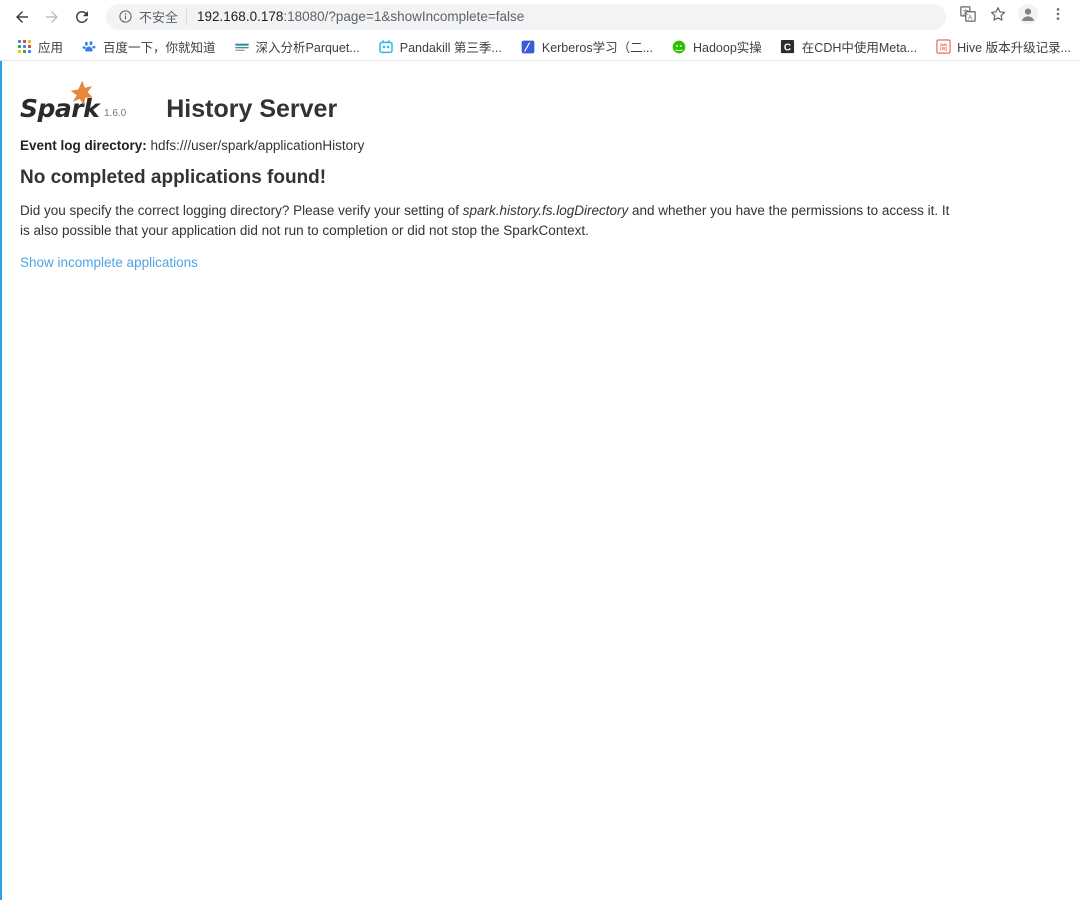 The image size is (1080, 901). Describe the element at coordinates (159, 48) in the screenshot. I see `bookmark-label: 百度一下，你就知道` at that location.